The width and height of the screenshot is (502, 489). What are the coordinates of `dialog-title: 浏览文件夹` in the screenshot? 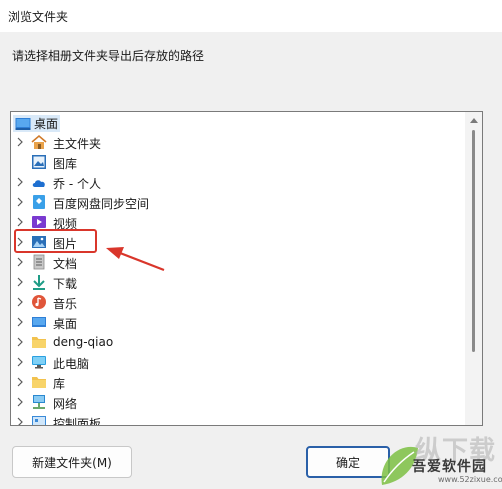 It's located at (38, 17).